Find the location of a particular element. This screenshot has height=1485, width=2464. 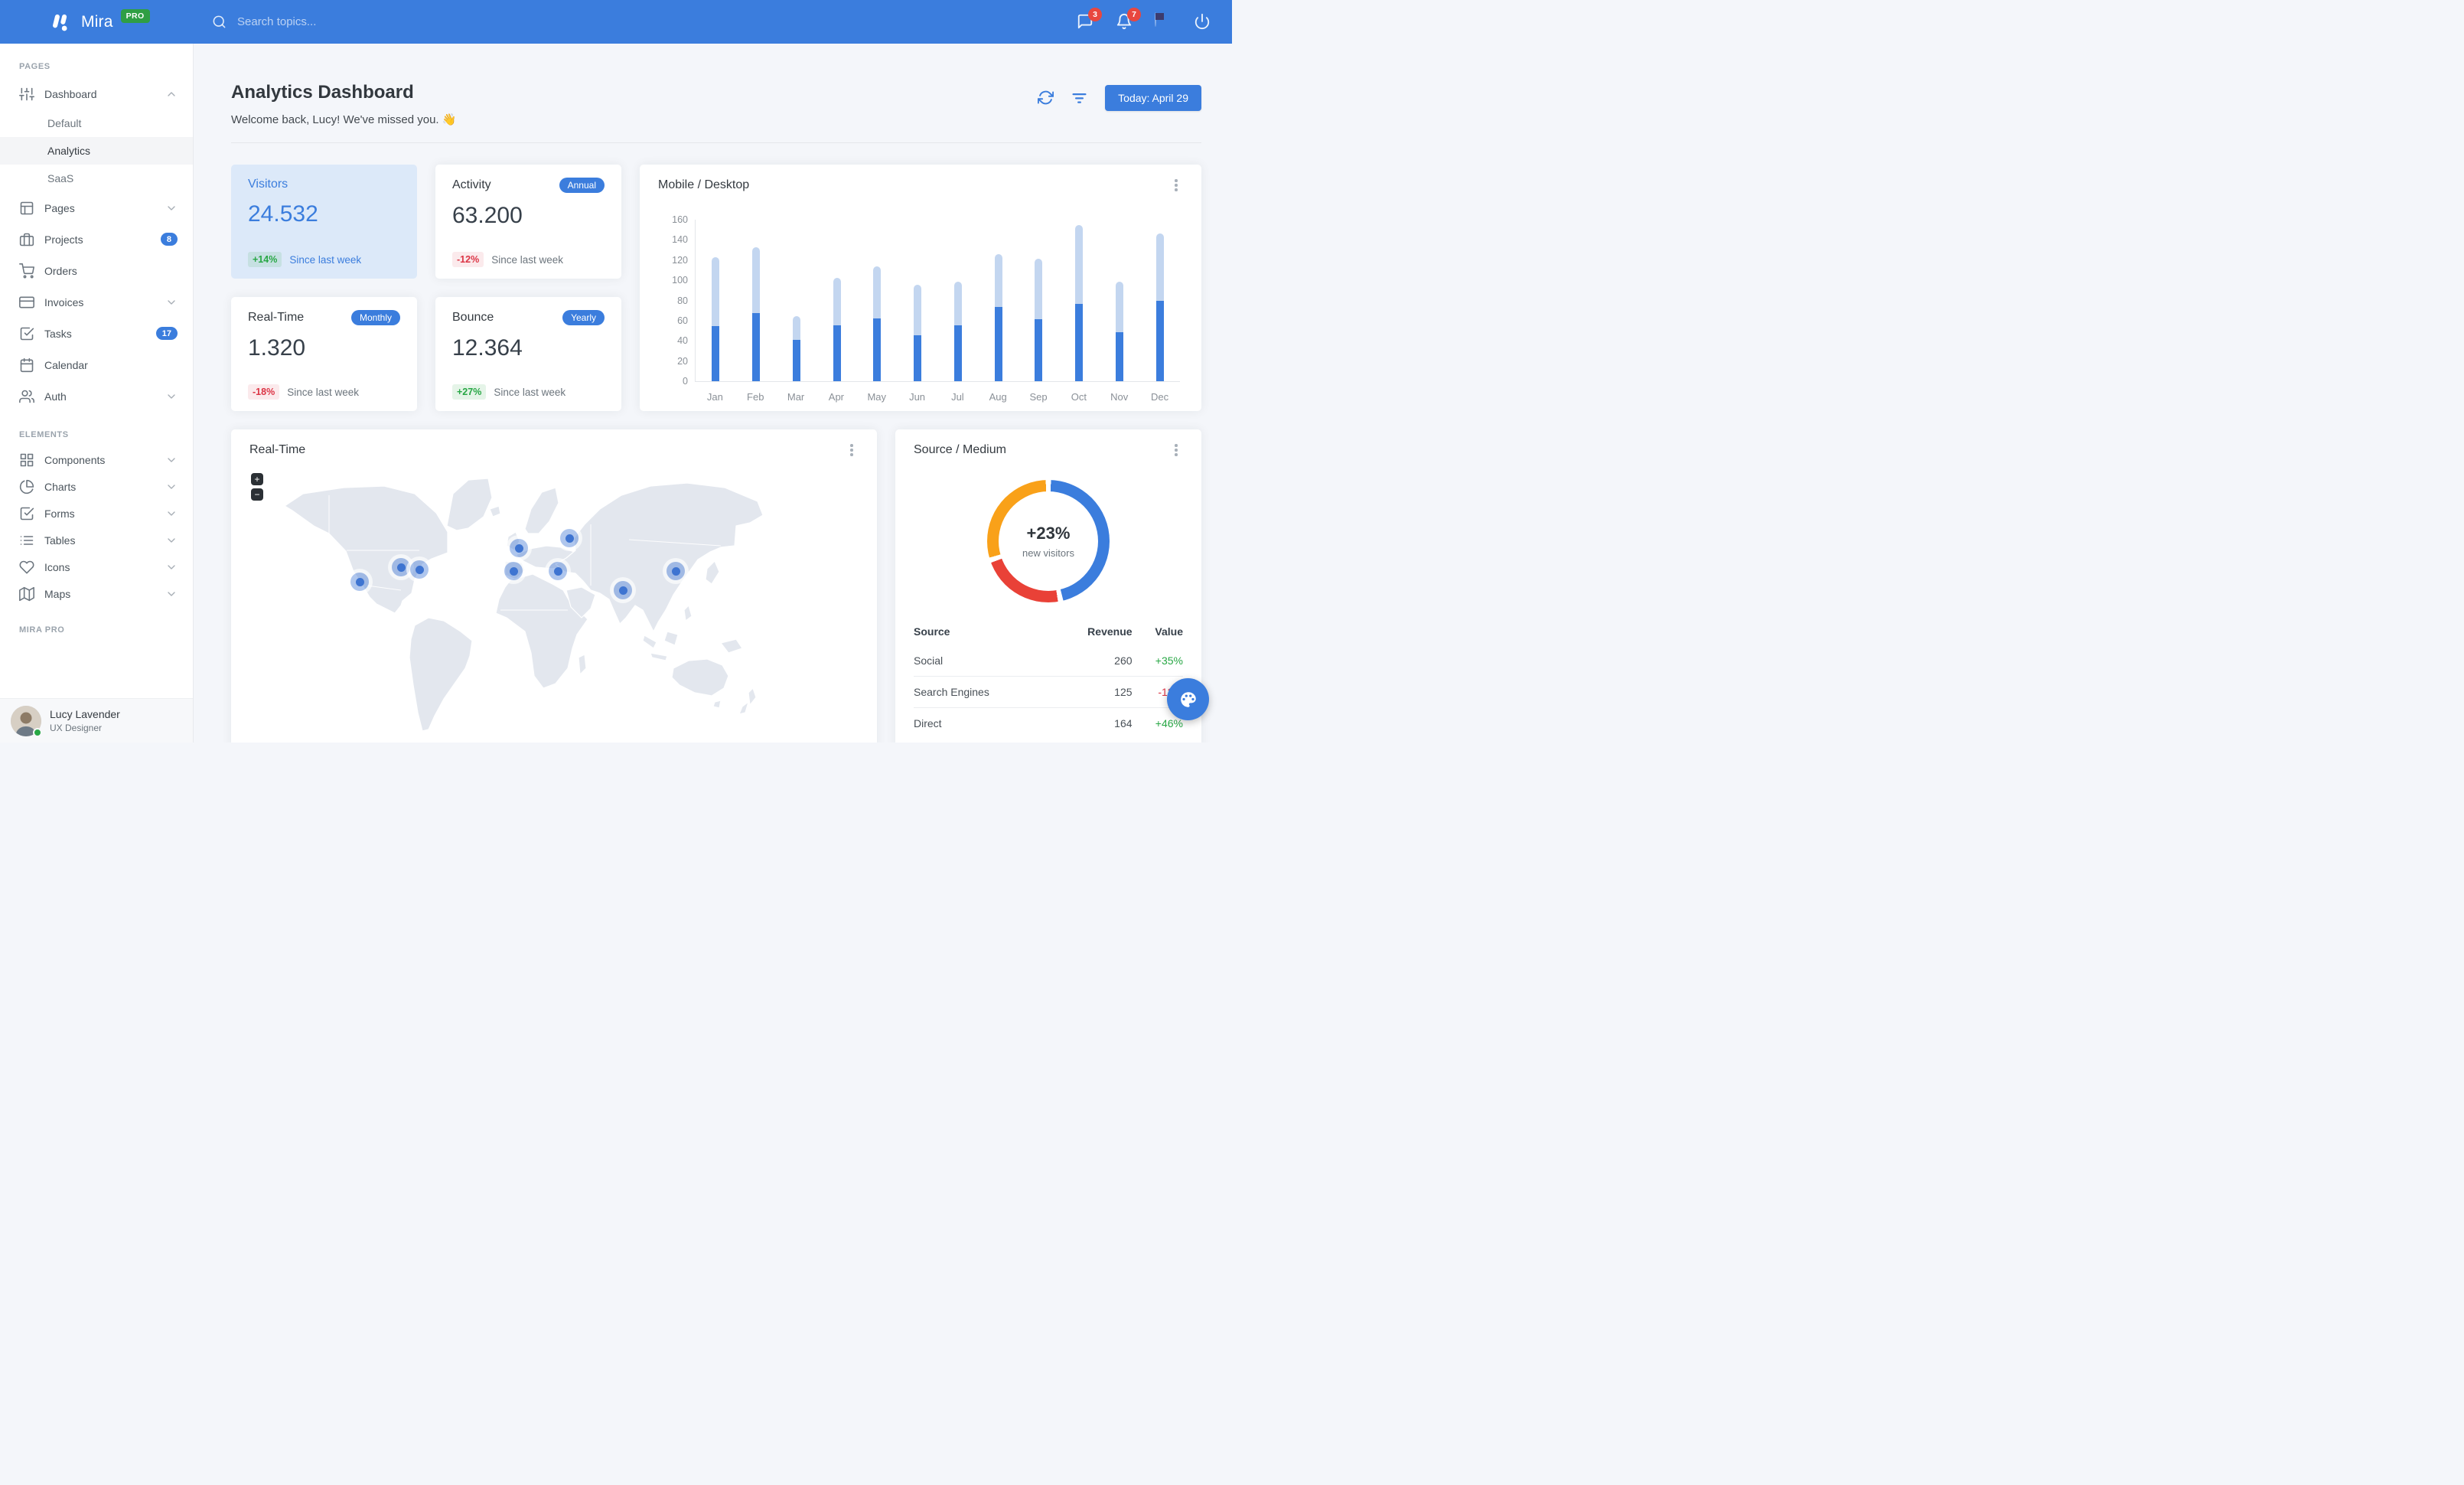

x-axis-labels: Jan Feb Mar Apr May Jun Jul Aug Sep Oct Nov Dec is located at coordinates (938, 397).